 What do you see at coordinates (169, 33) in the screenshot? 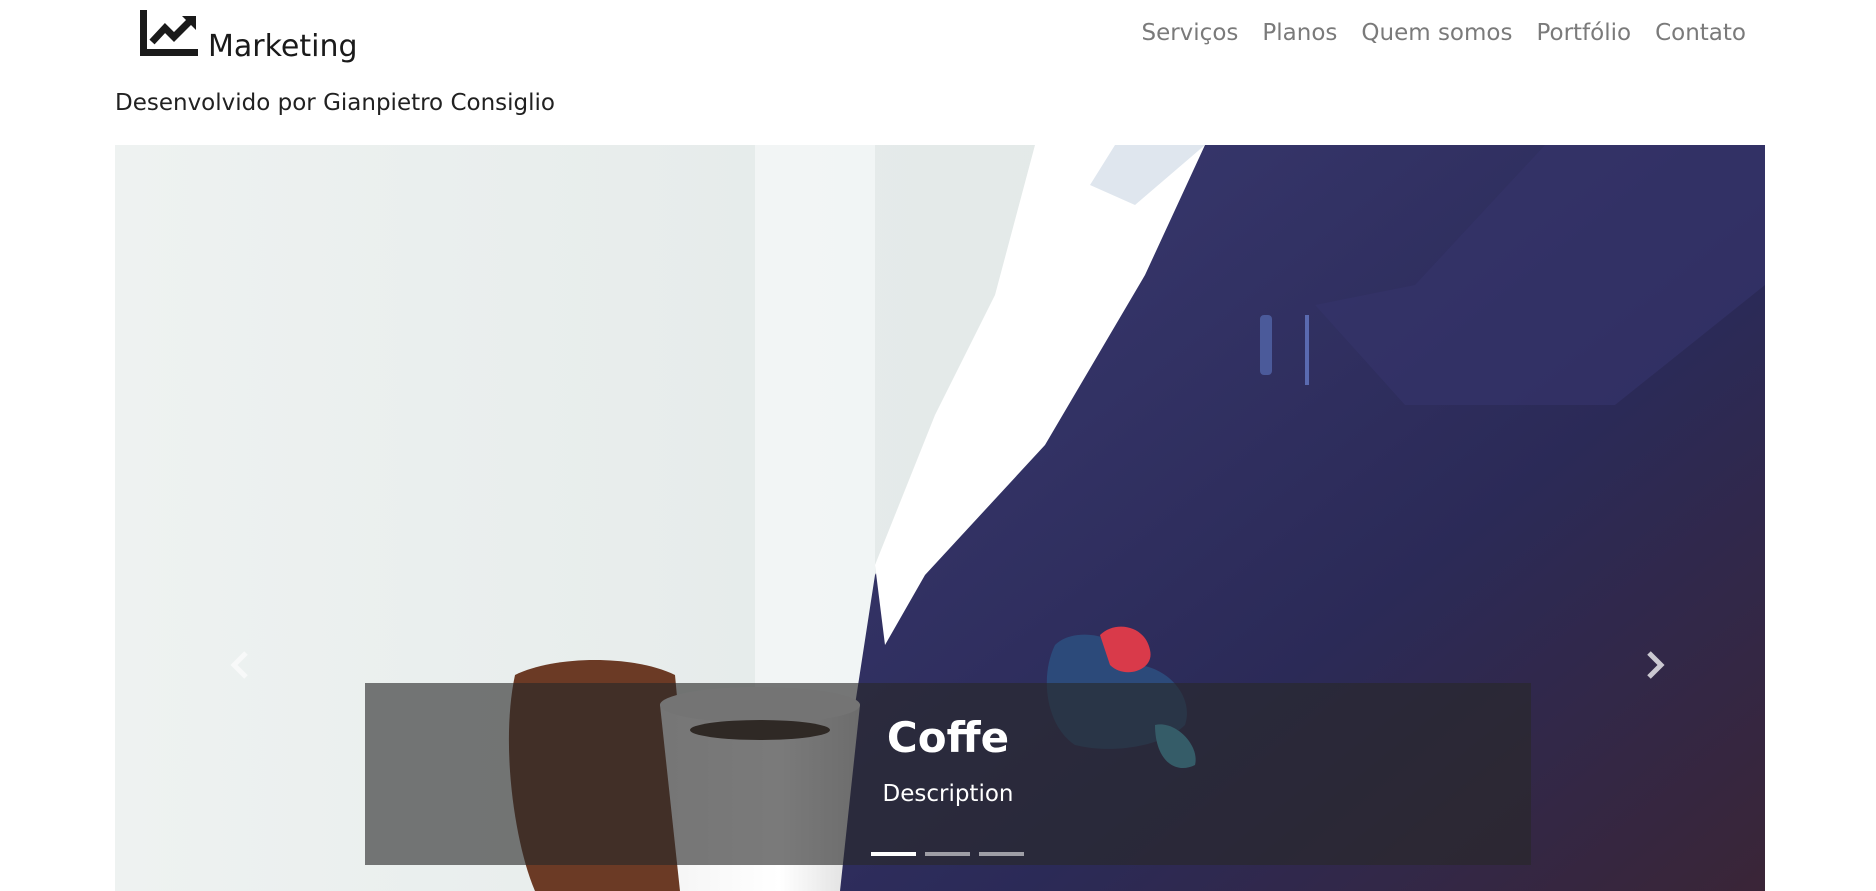
I see `trending-up-chart-icon` at bounding box center [169, 33].